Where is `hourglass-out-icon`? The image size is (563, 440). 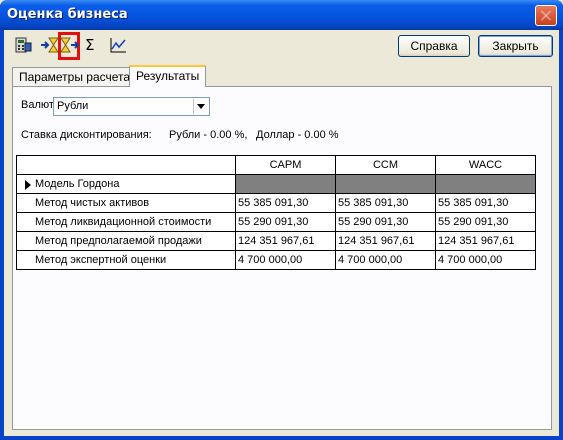
hourglass-out-icon is located at coordinates (69, 45).